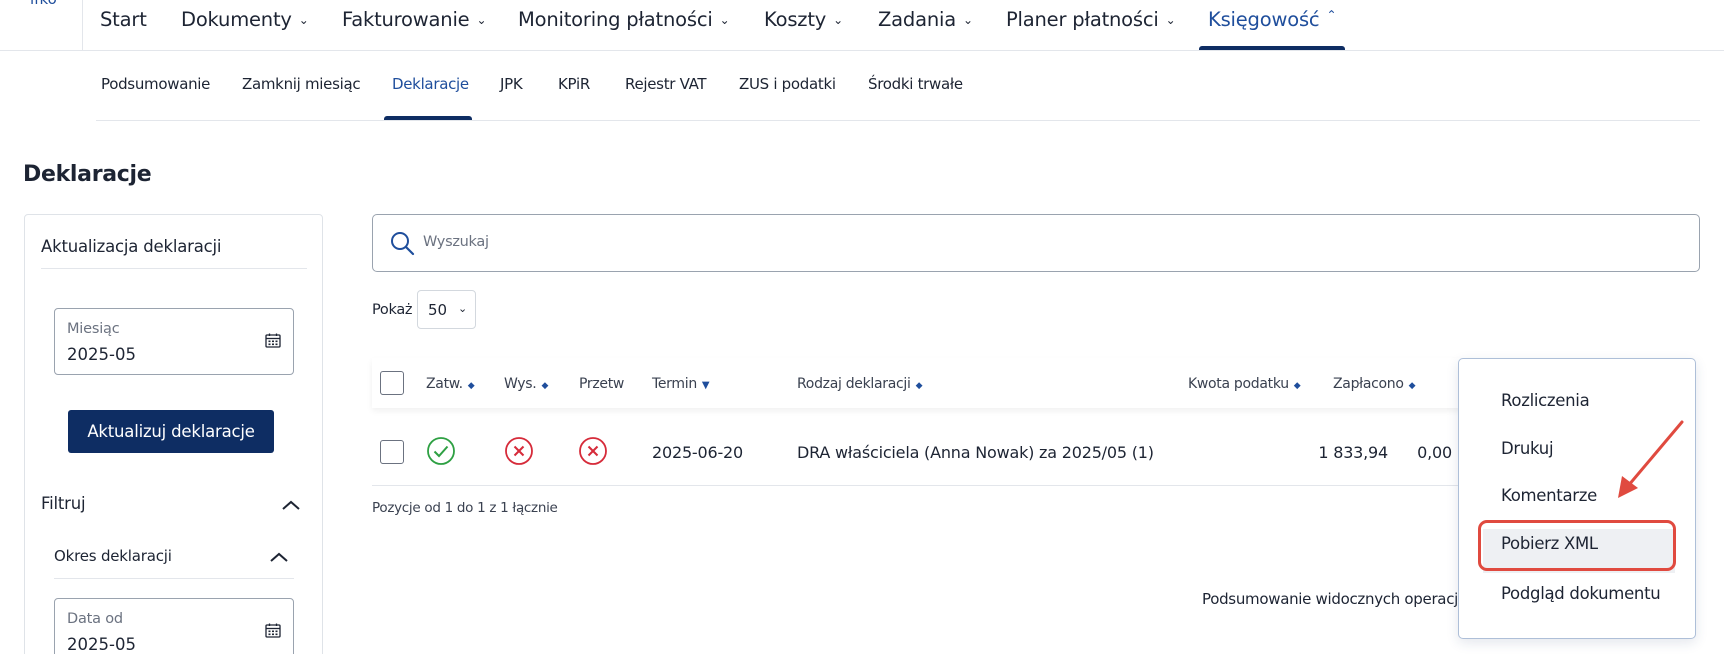 The height and width of the screenshot is (654, 1724). Describe the element at coordinates (511, 84) in the screenshot. I see `tab-jpk: JPK` at that location.